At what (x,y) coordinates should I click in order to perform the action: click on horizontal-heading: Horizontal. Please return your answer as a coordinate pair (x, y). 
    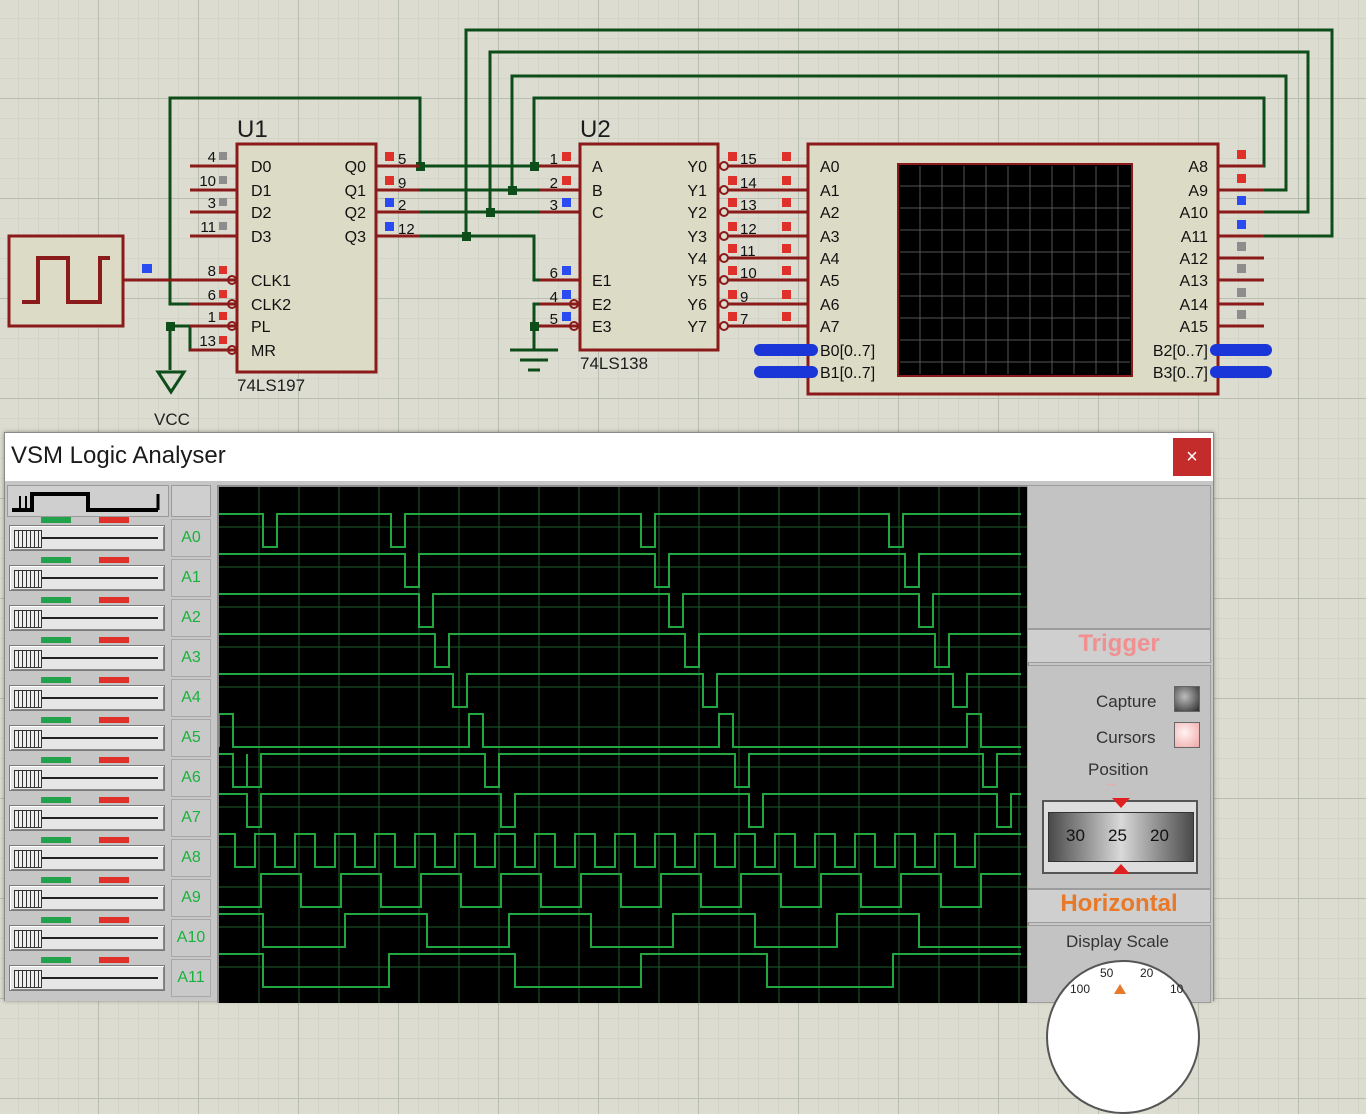
    Looking at the image, I should click on (1119, 906).